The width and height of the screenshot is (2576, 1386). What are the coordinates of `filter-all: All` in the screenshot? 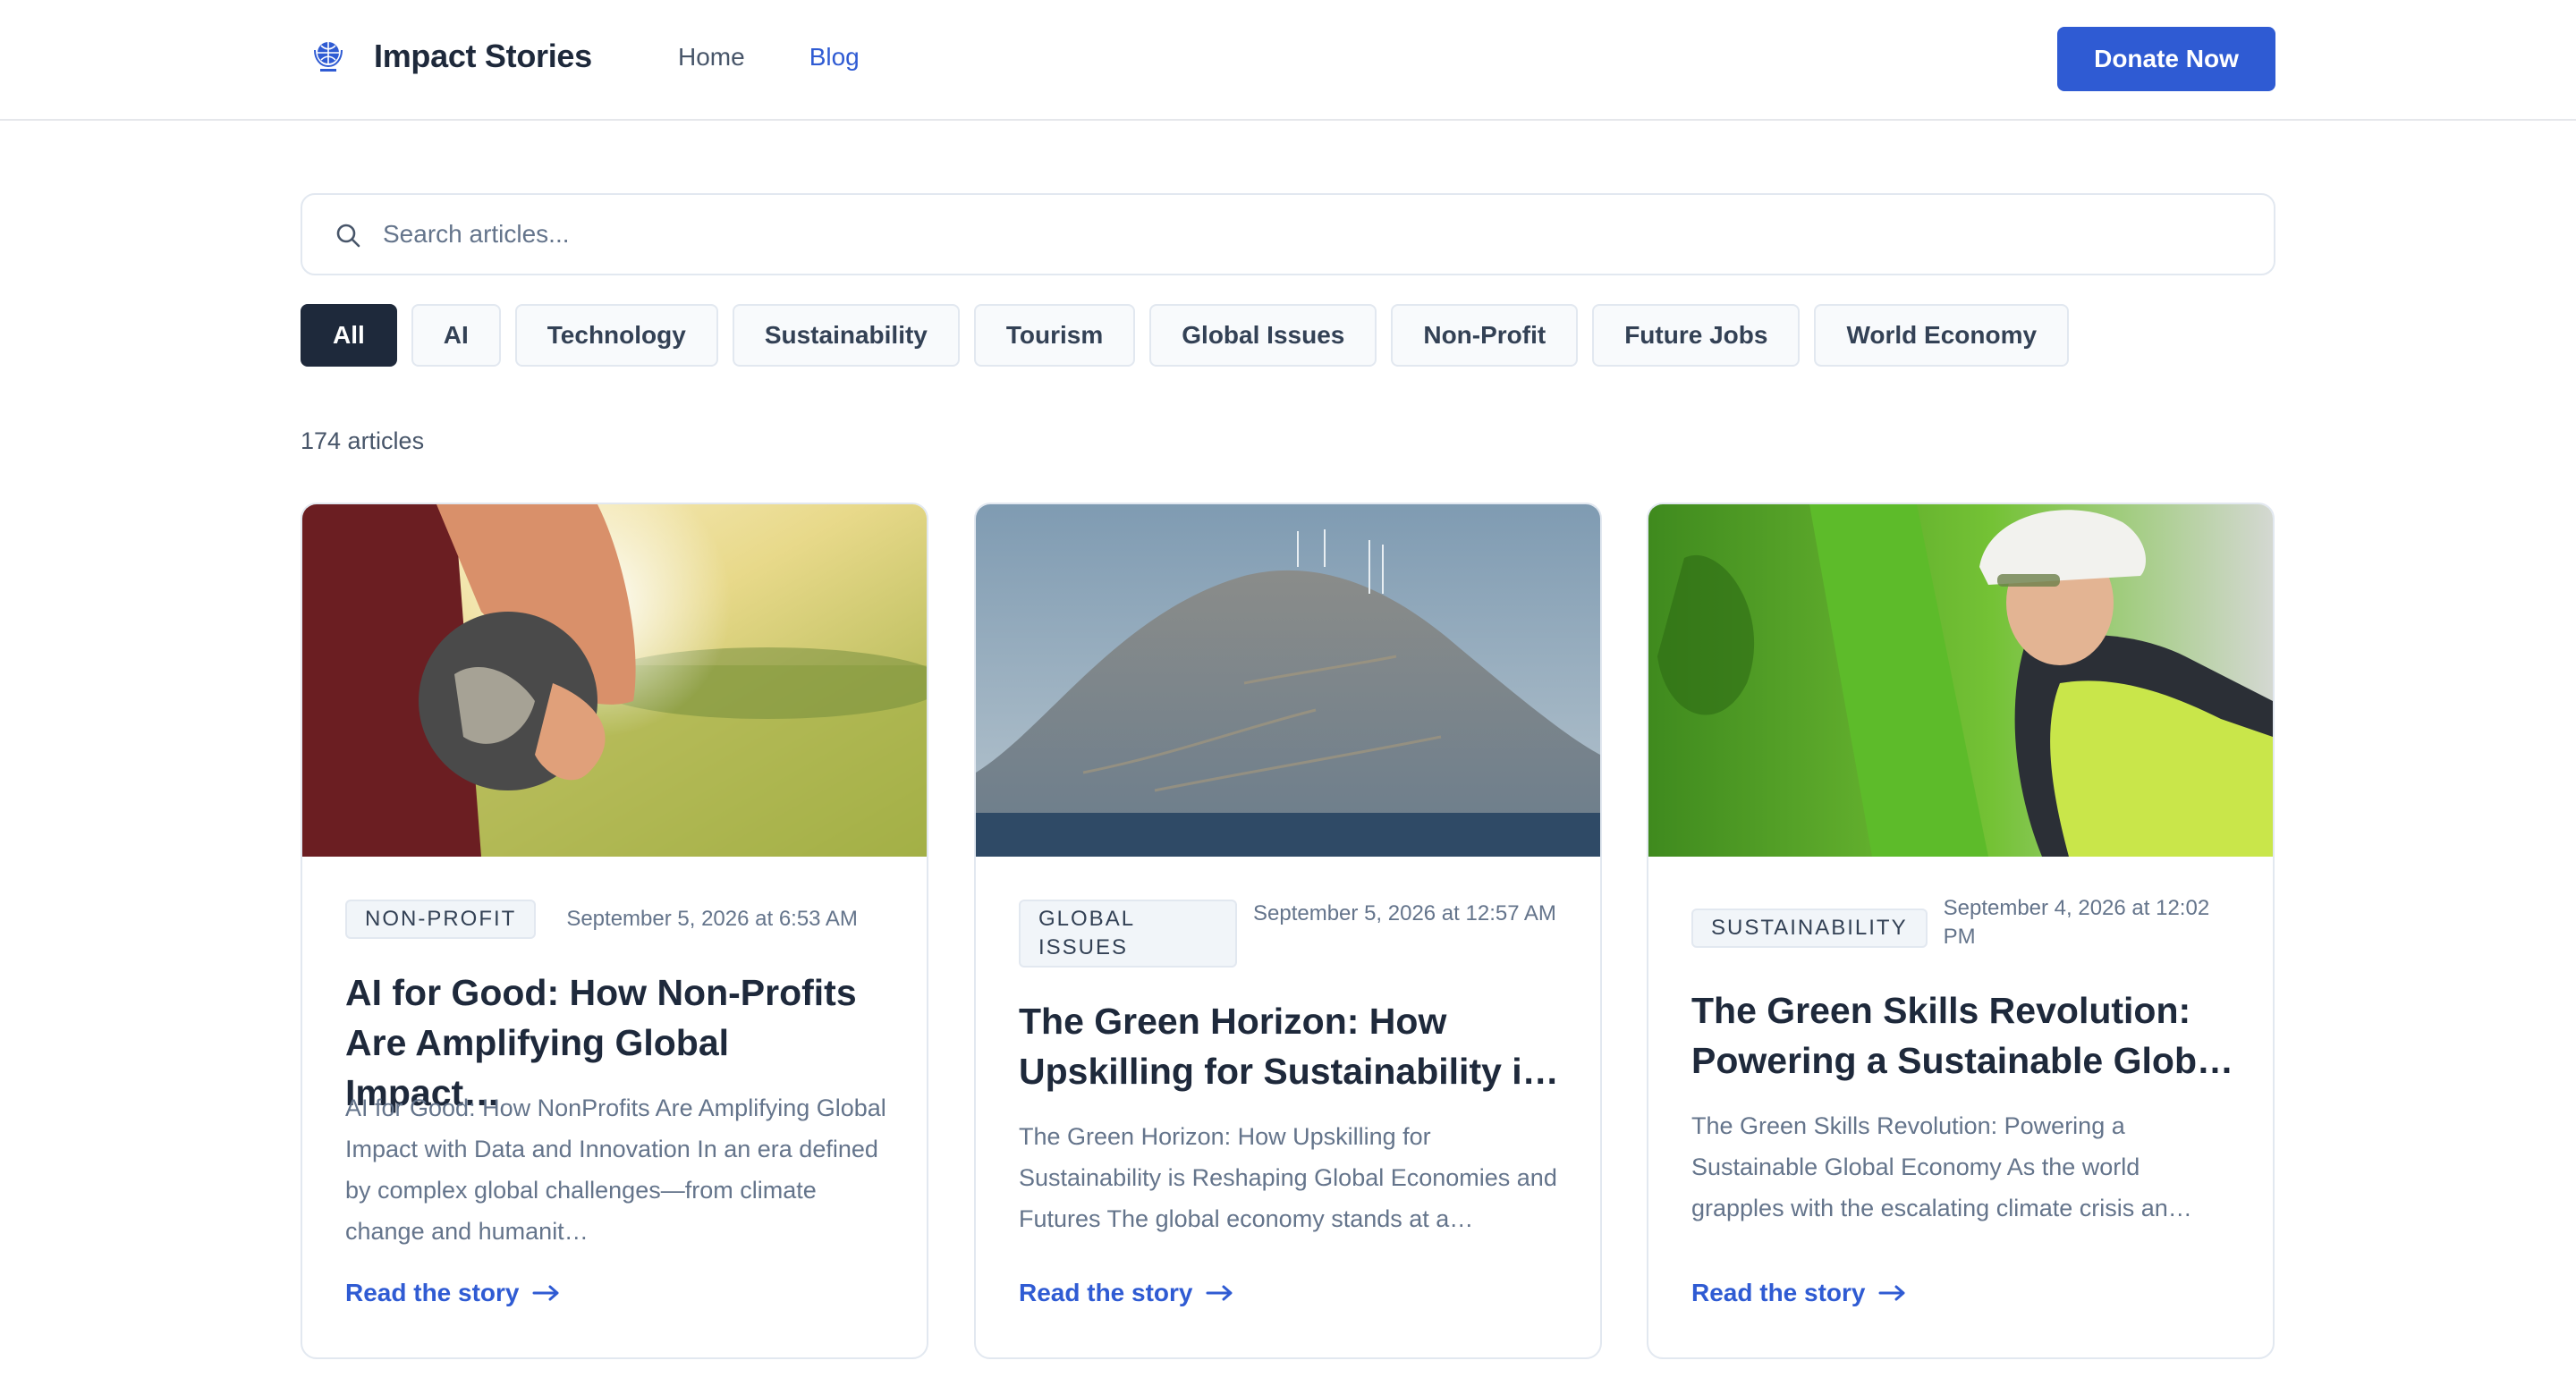 It's located at (349, 335).